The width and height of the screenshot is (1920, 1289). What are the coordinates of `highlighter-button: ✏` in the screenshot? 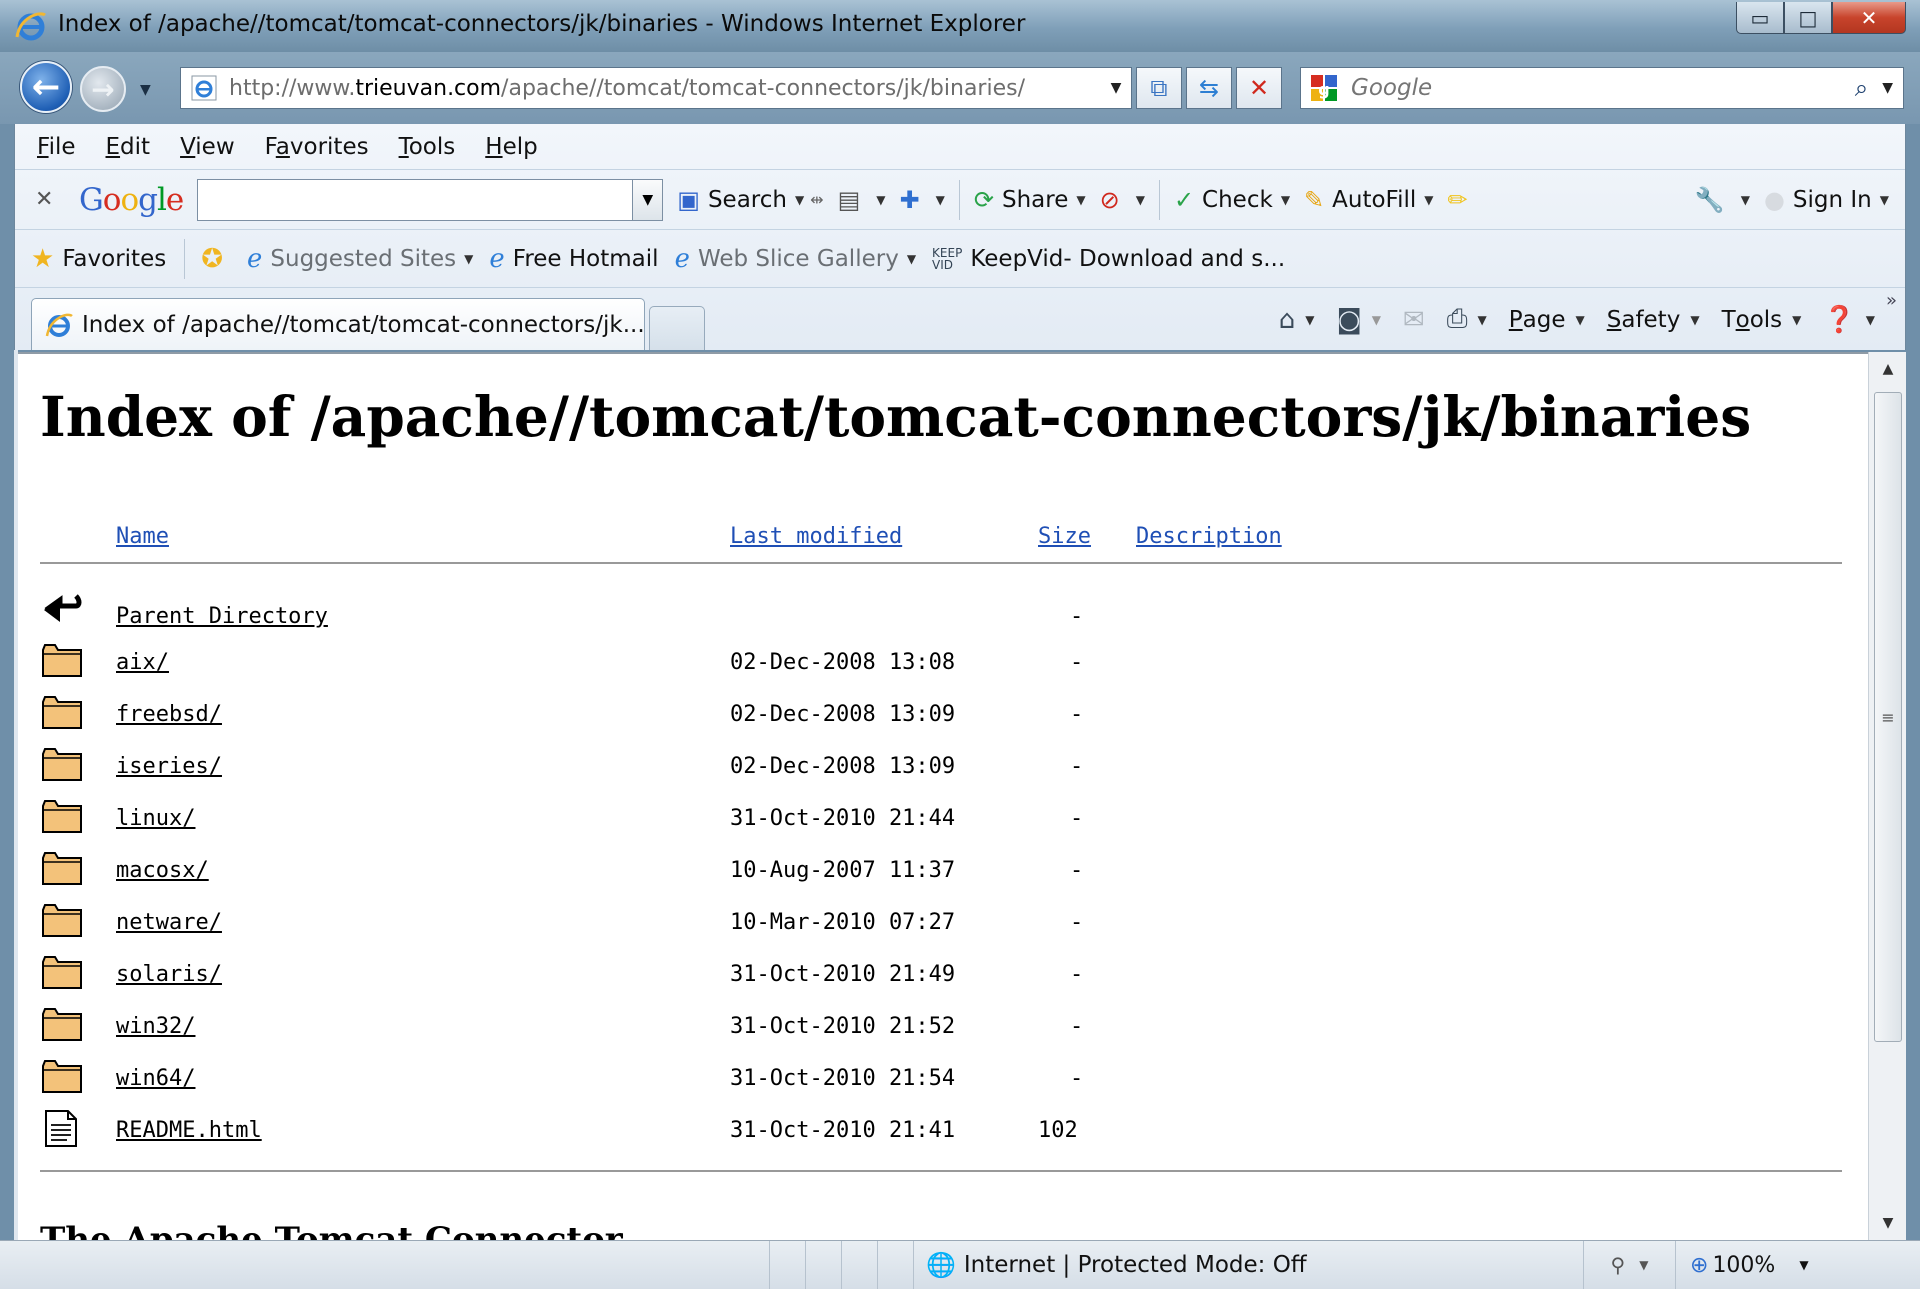 It's located at (1462, 200).